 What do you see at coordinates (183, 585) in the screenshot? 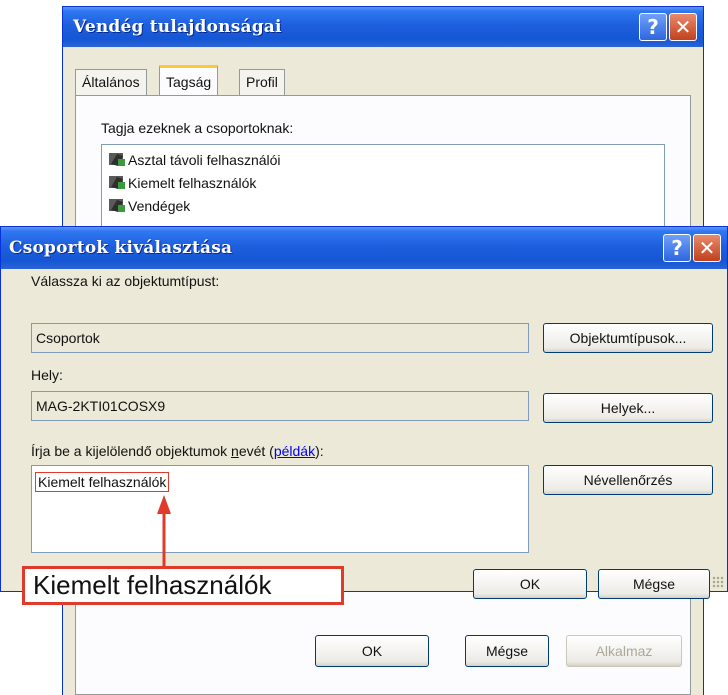
I see `annotation-callout: Kiemelt felhasználók` at bounding box center [183, 585].